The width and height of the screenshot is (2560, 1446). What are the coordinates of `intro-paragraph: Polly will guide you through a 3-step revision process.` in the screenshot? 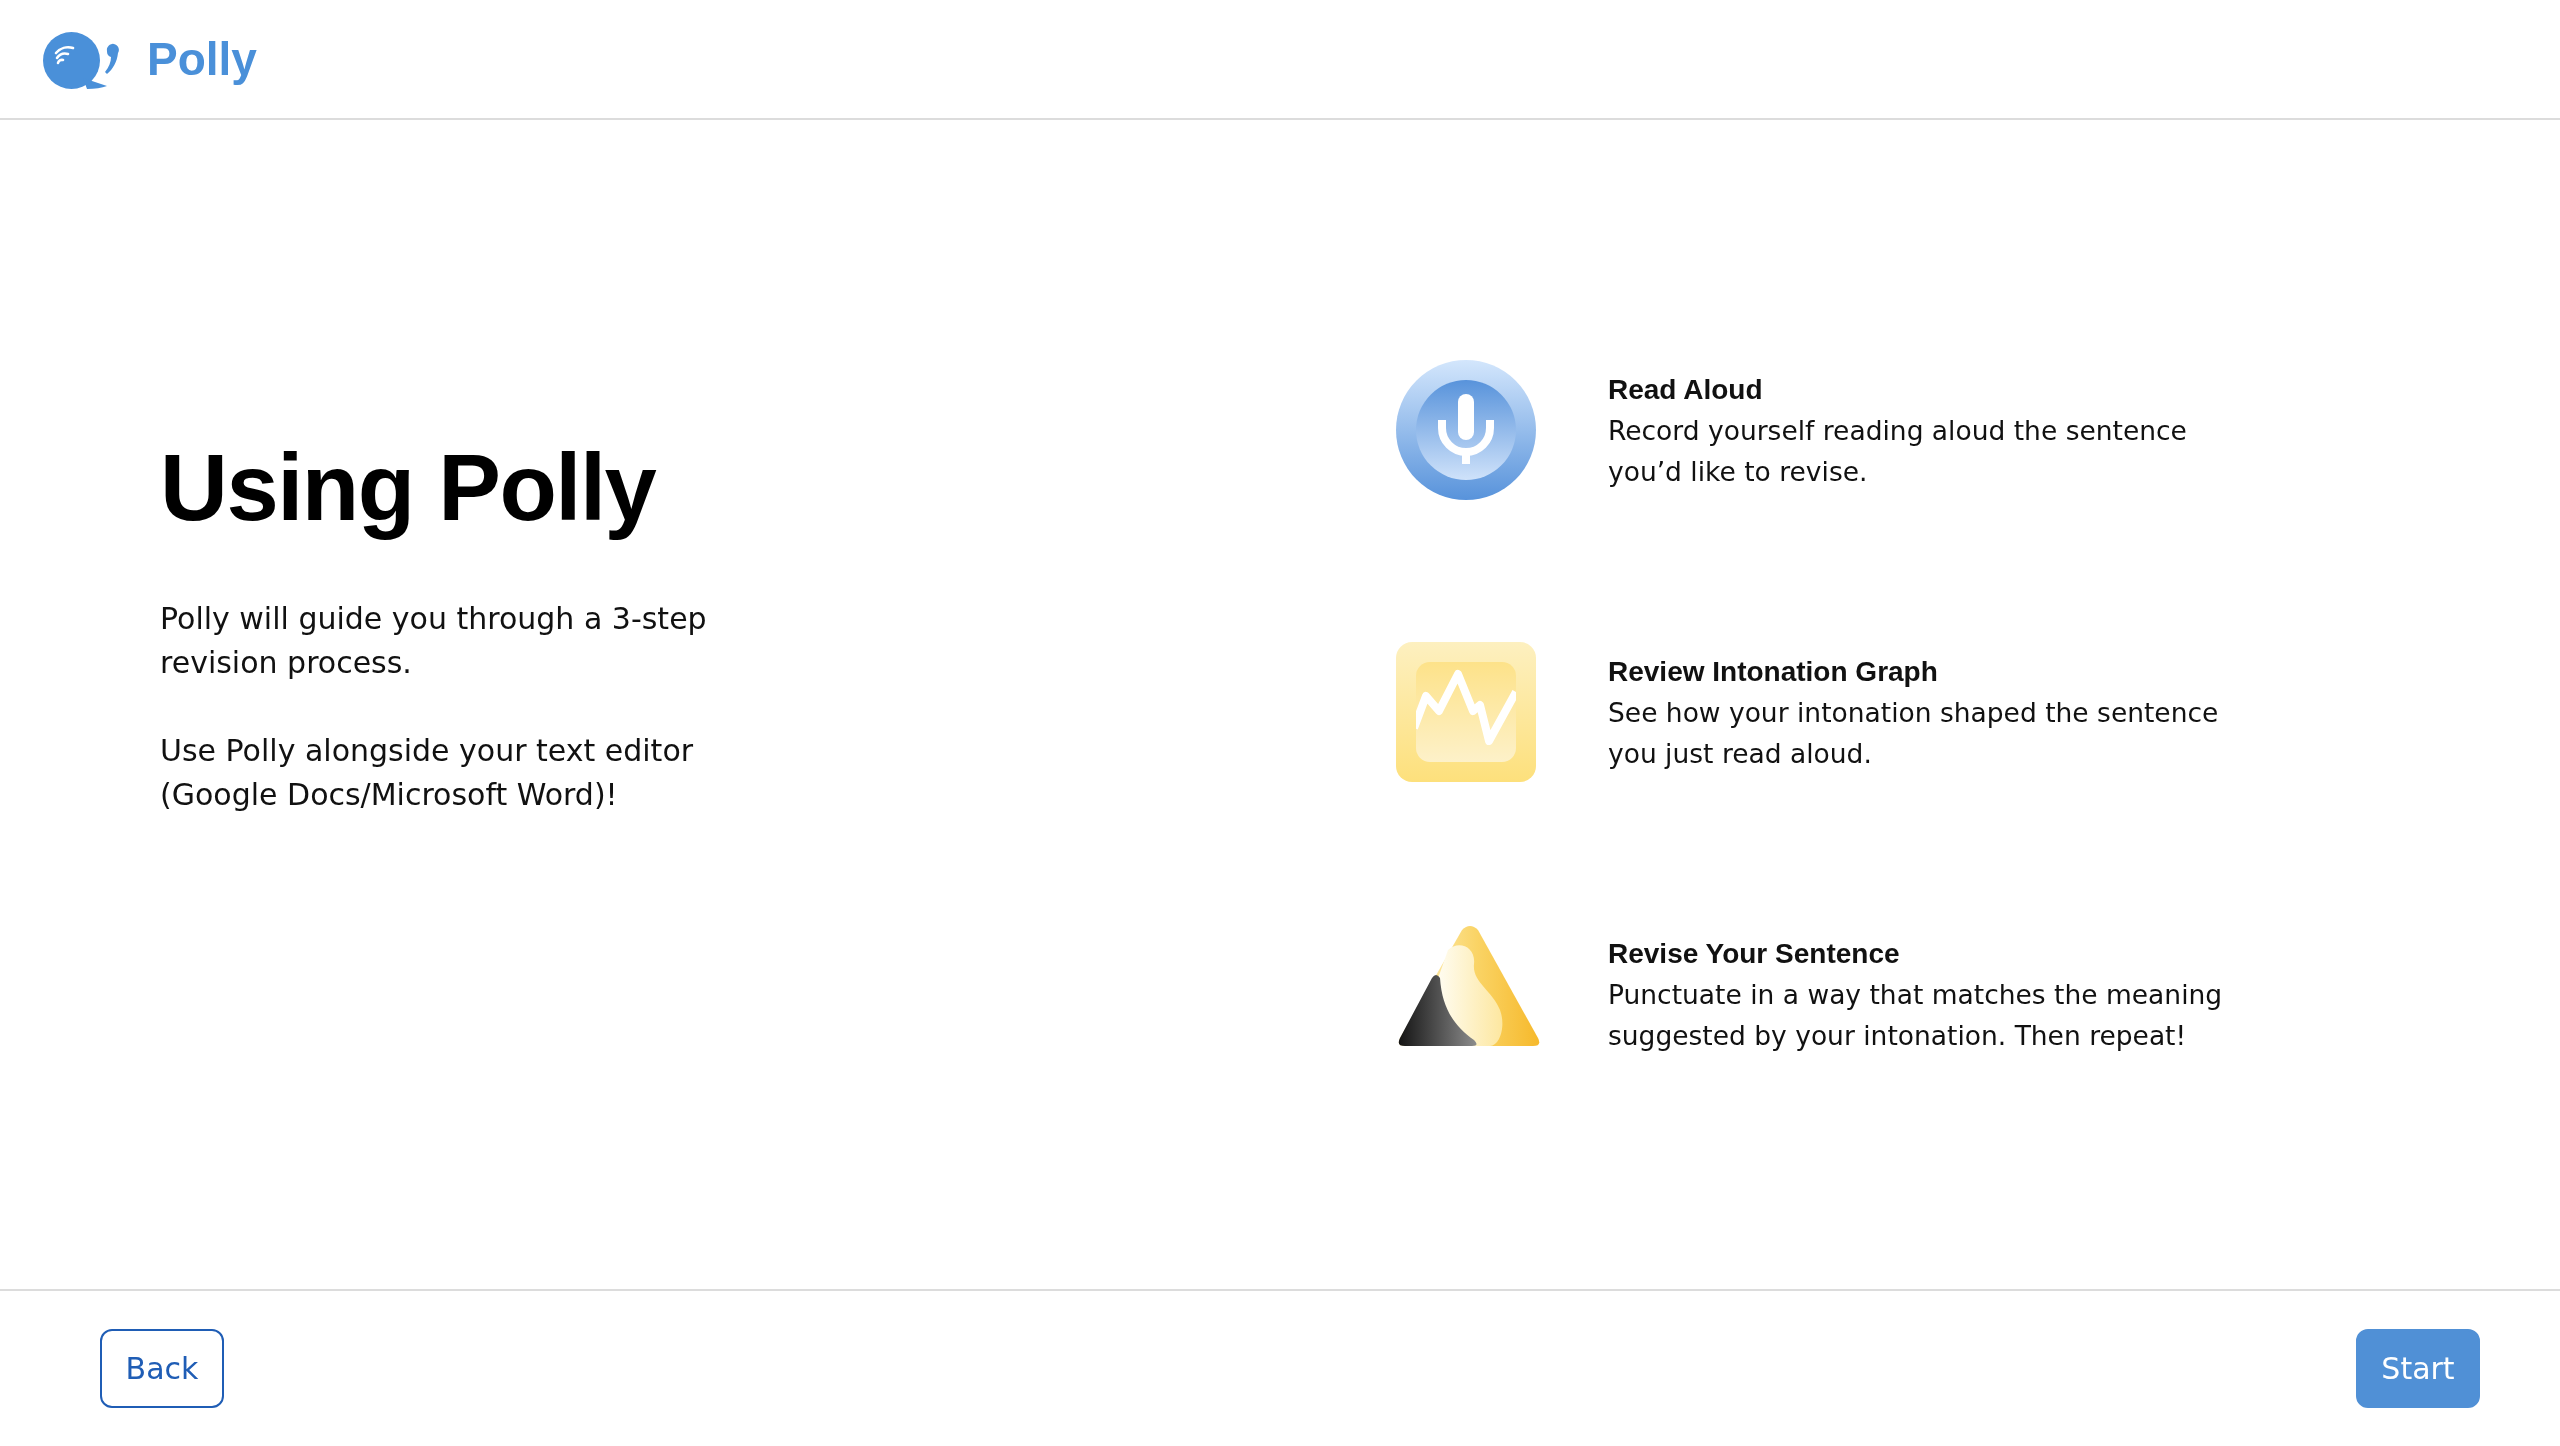 It's located at (434, 641).